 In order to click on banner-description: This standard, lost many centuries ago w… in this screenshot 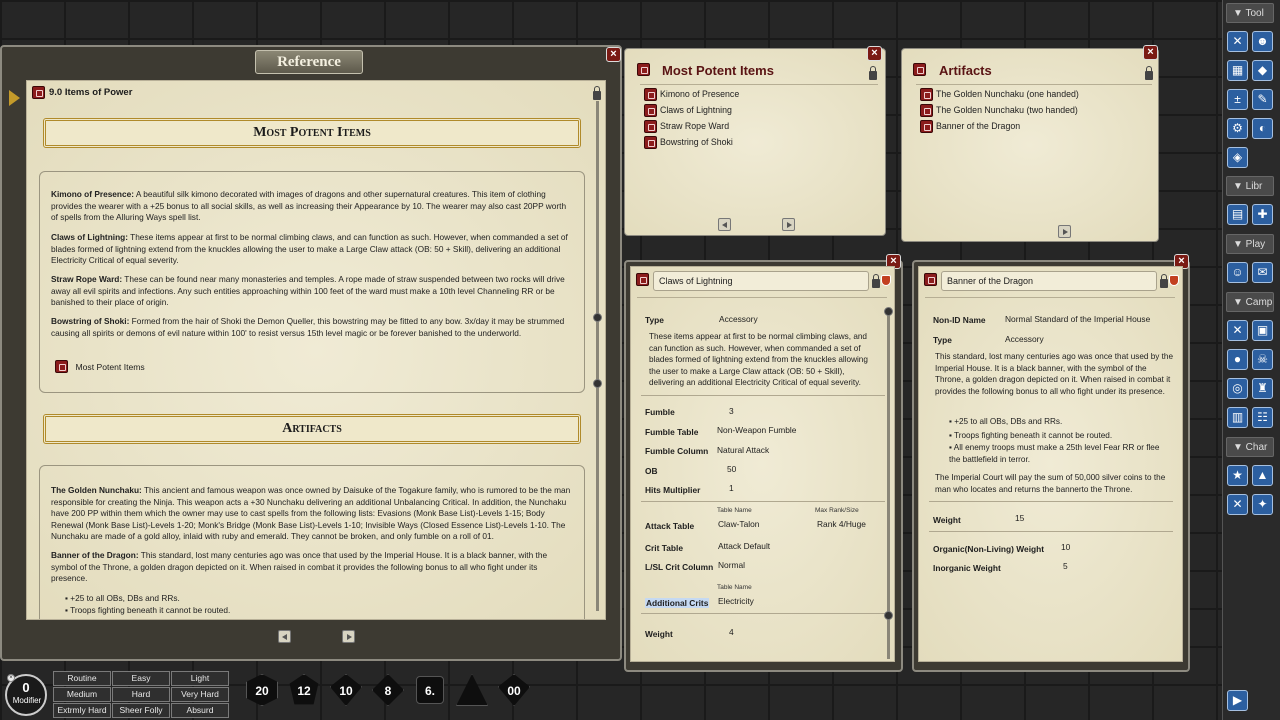, I will do `click(1055, 374)`.